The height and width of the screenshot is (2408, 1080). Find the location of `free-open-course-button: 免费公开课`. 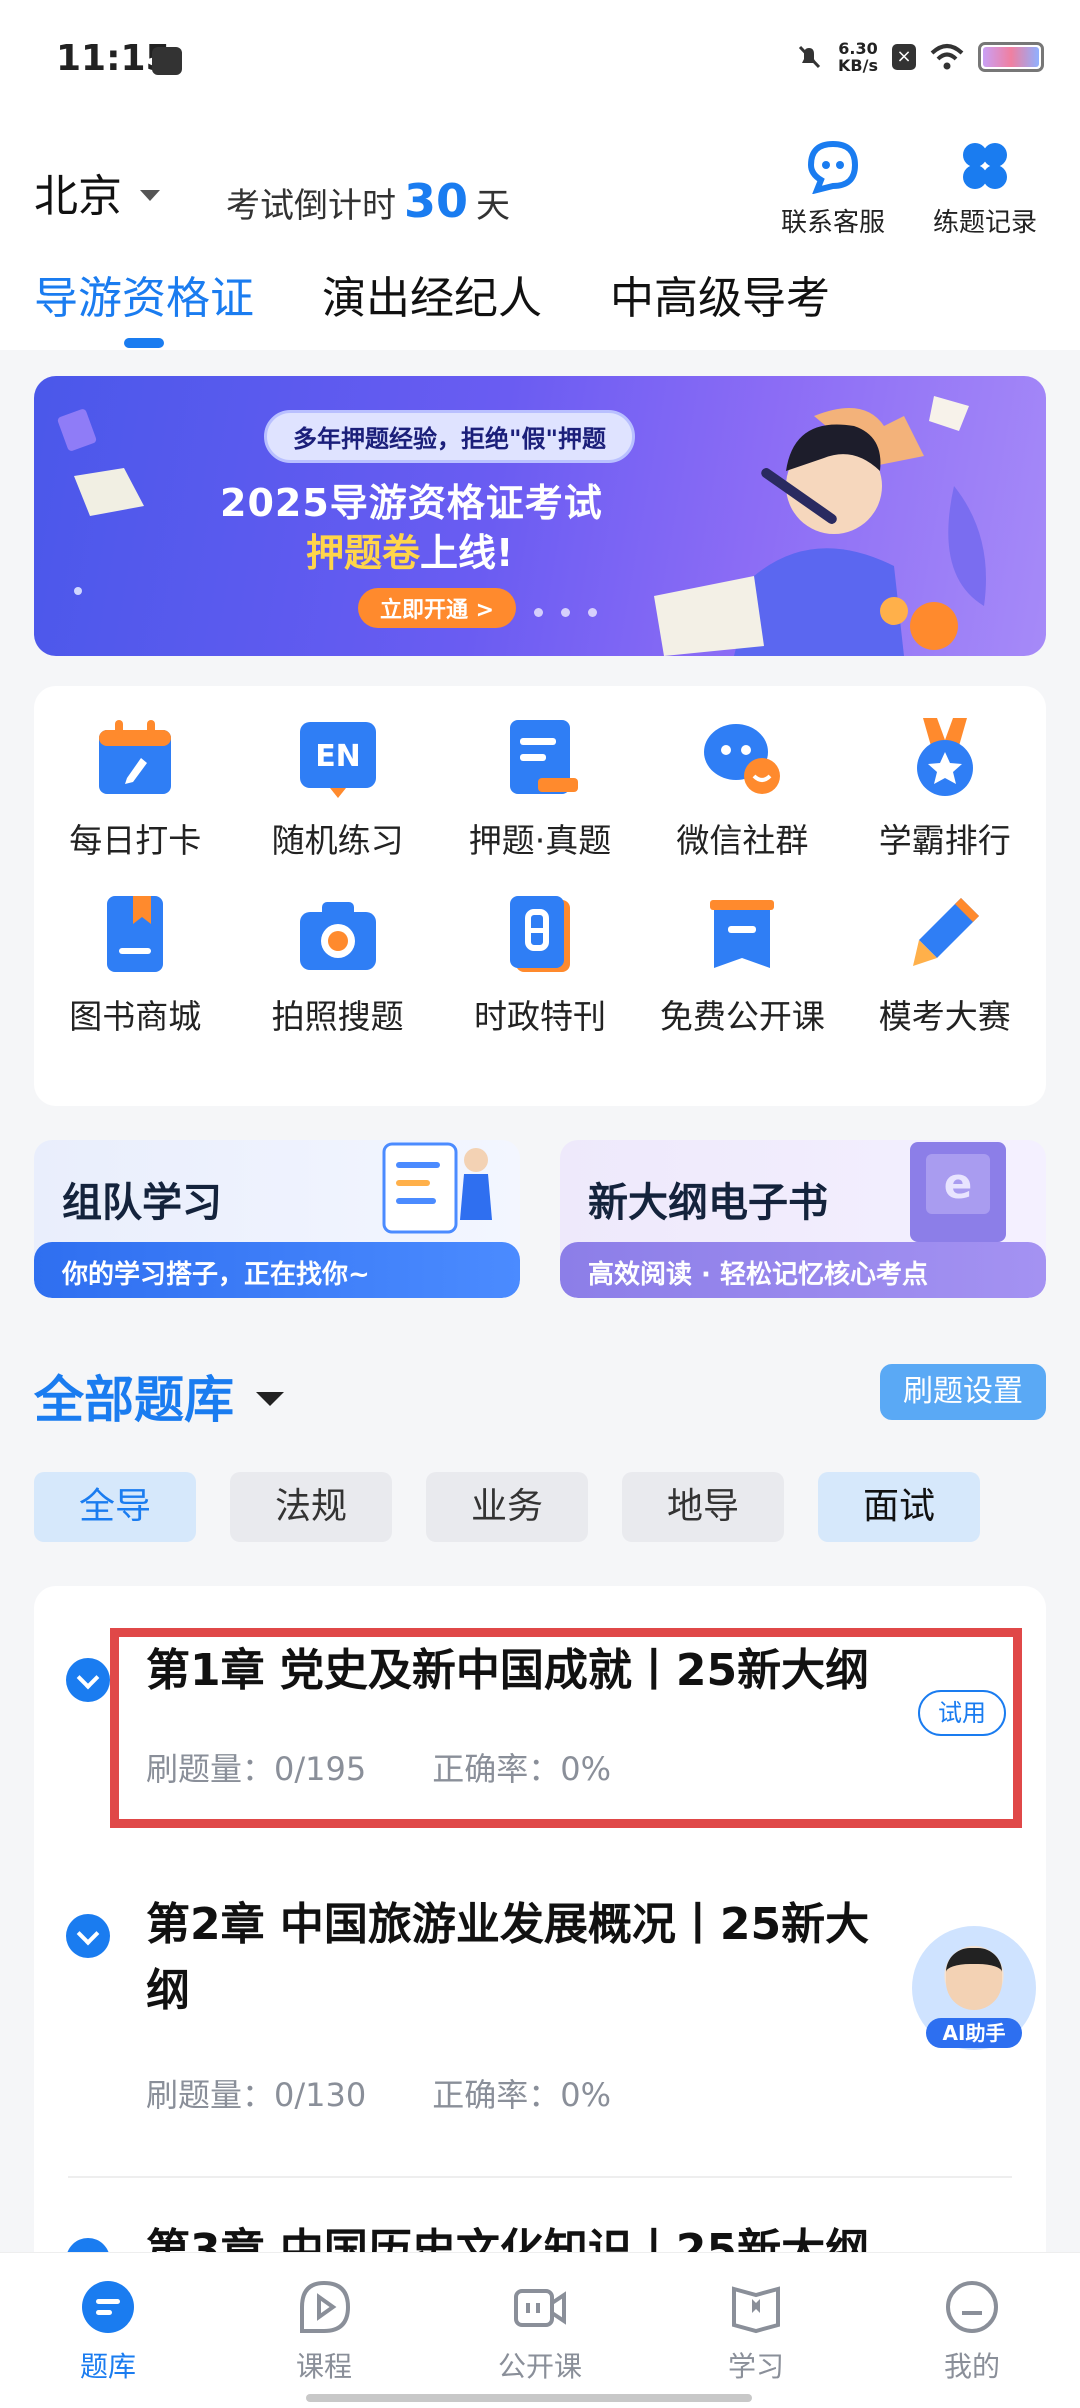

free-open-course-button: 免费公开课 is located at coordinates (742, 965).